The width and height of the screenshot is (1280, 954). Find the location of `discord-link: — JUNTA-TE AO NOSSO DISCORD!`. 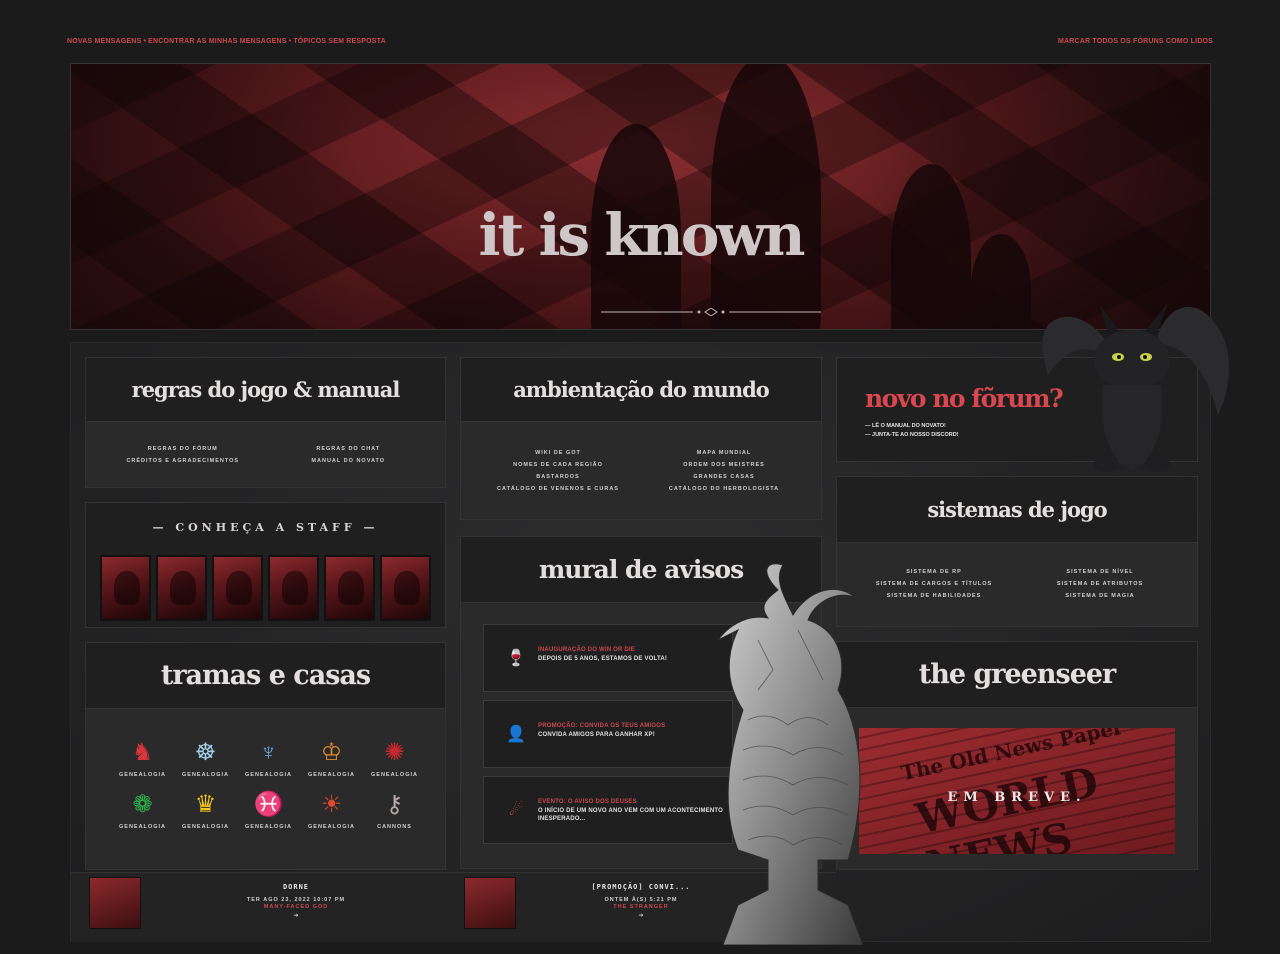

discord-link: — JUNTA-TE AO NOSSO DISCORD! is located at coordinates (912, 435).